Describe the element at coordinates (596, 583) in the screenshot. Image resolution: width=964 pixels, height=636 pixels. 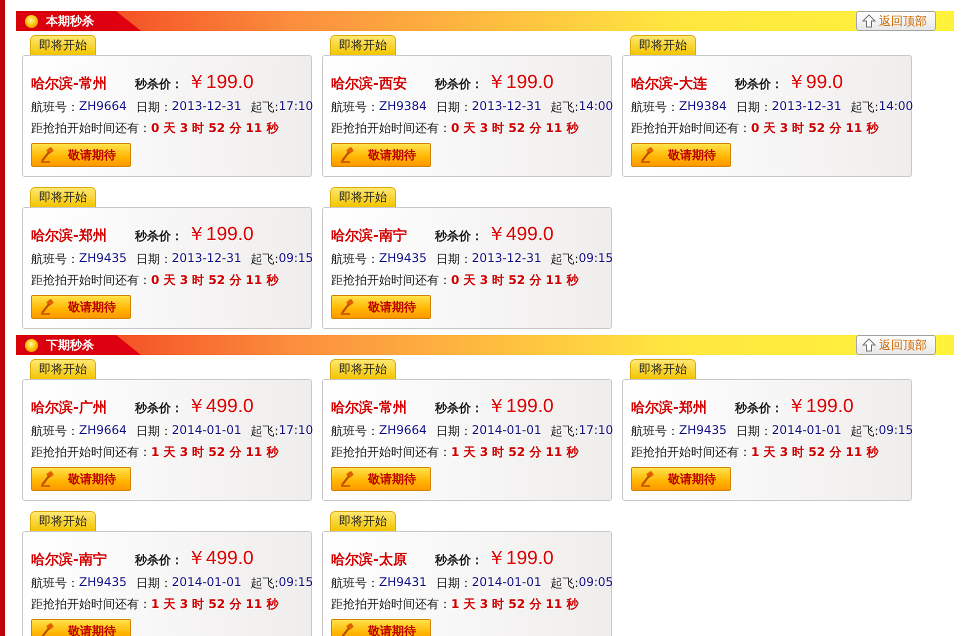
I see `departure-time: 09:05` at that location.